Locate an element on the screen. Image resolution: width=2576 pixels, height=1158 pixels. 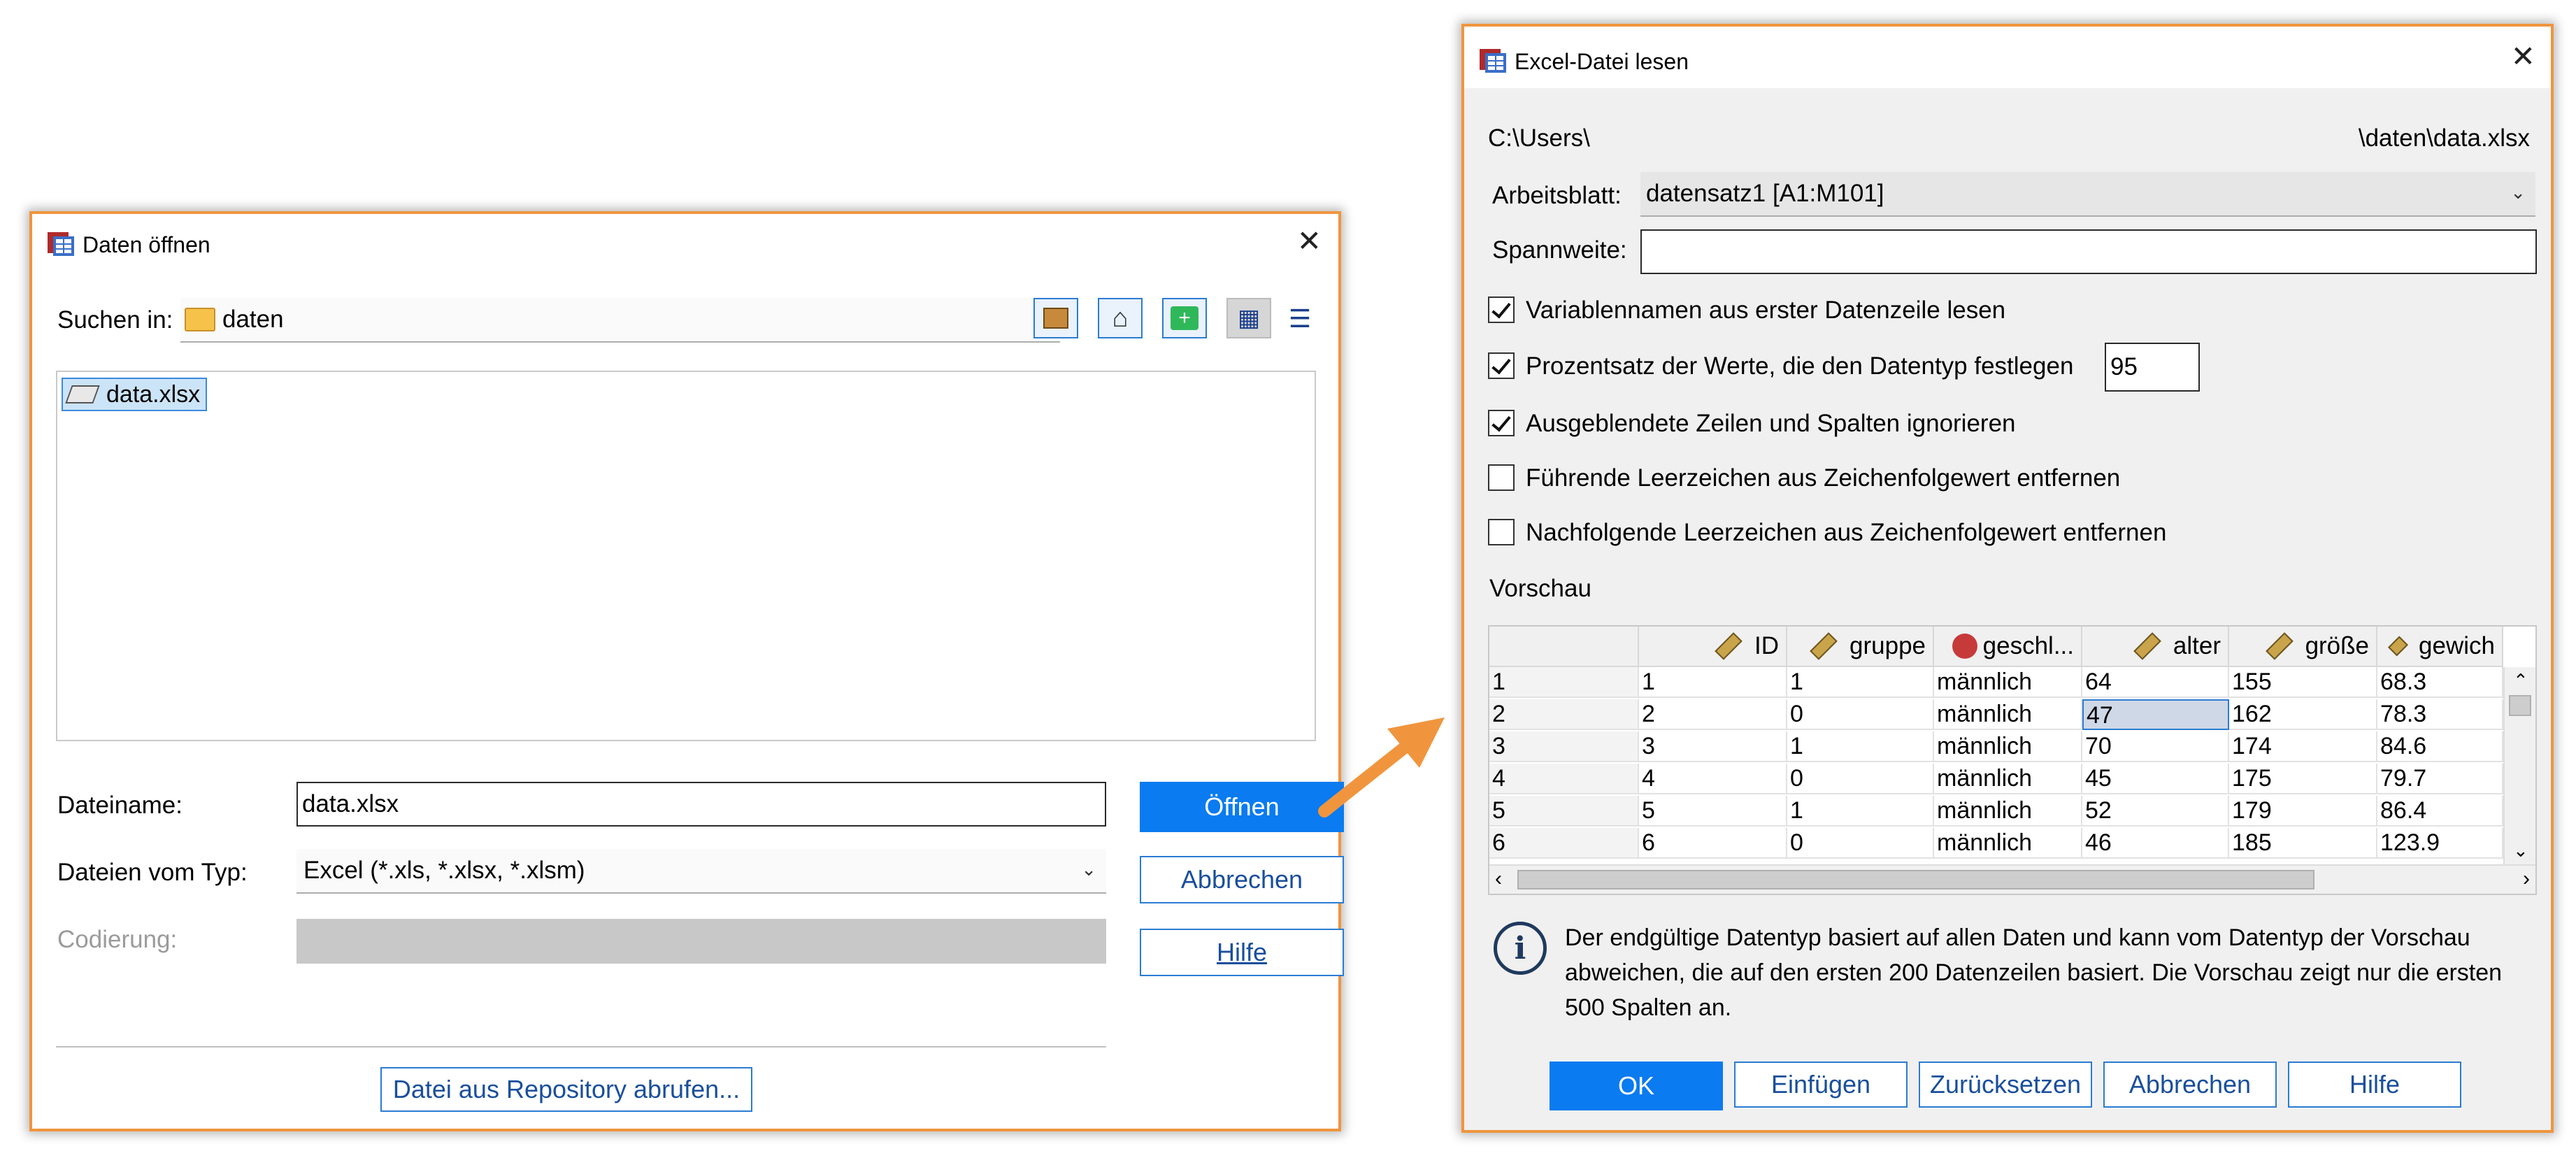
filetype-value: Excel (*.xls, *.xlsx, *.xlsm) is located at coordinates (444, 870).